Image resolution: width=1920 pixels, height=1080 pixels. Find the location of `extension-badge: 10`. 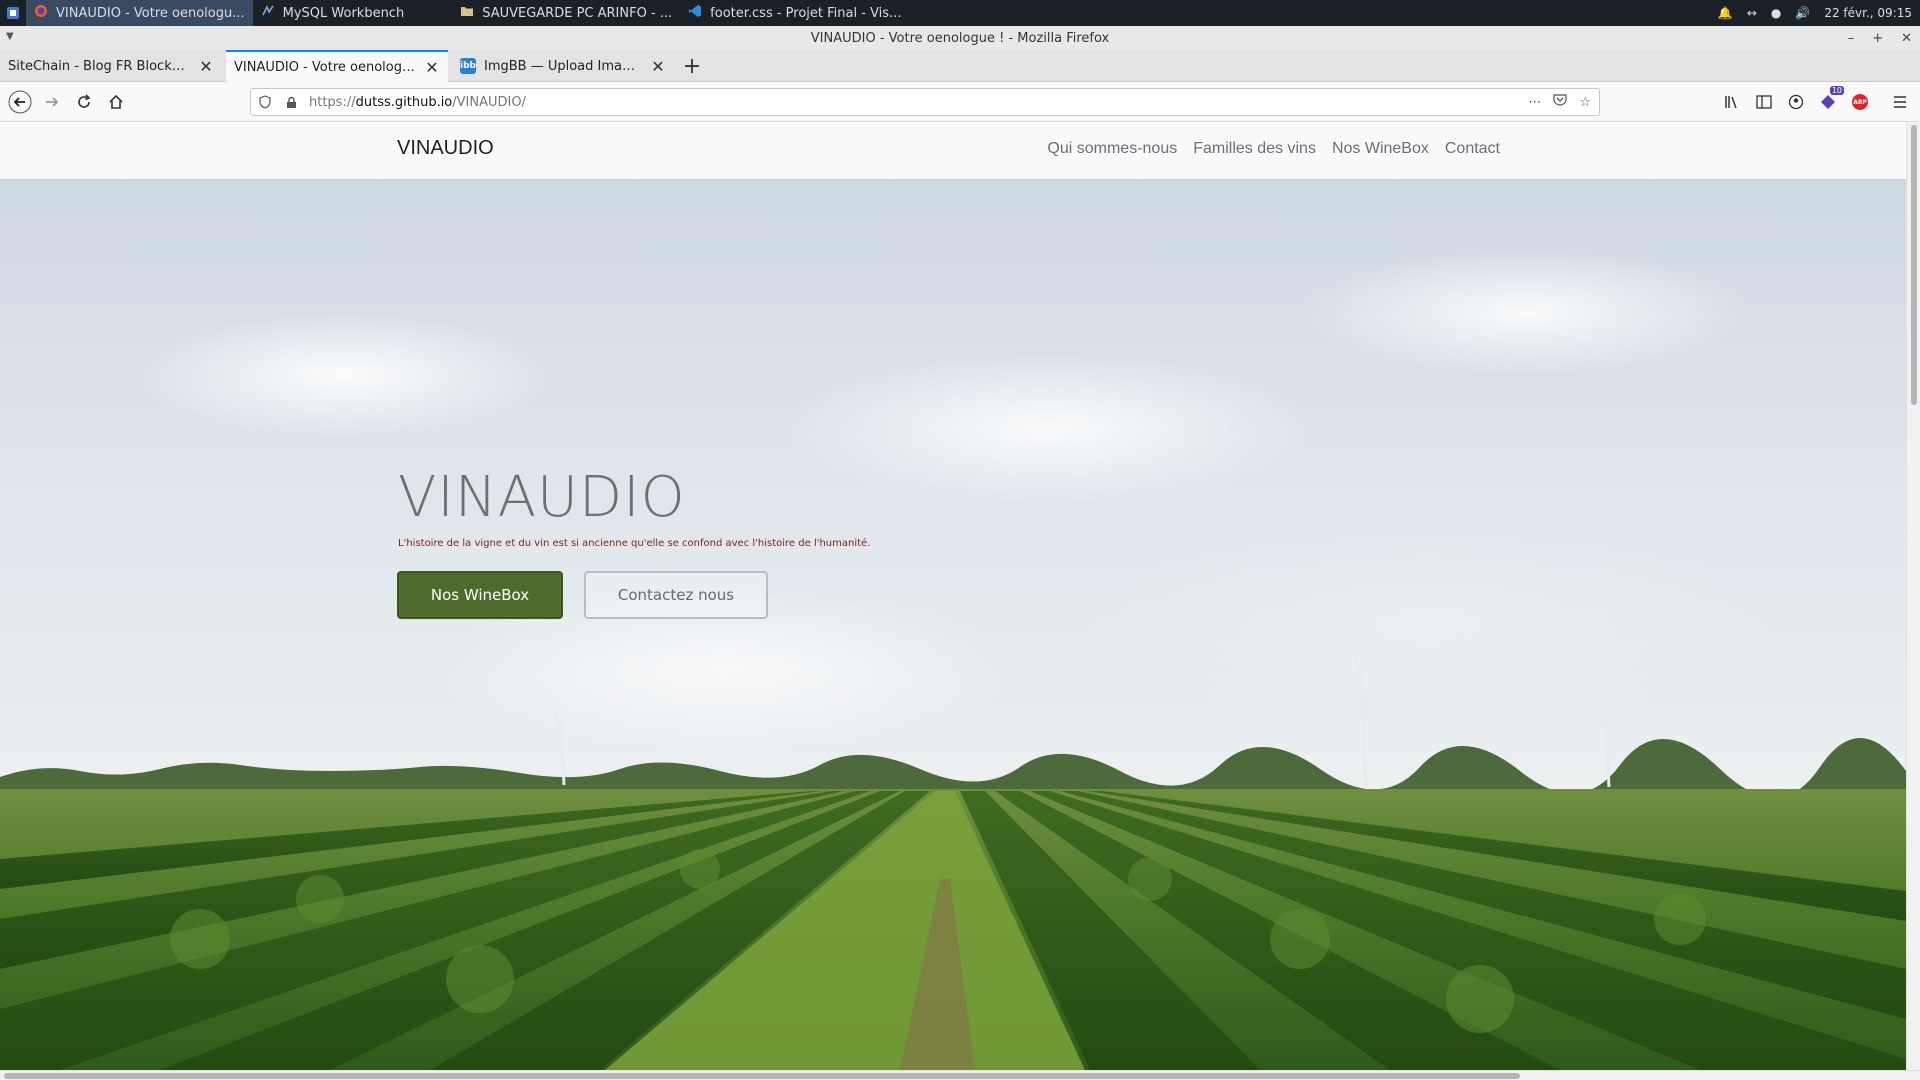

extension-badge: 10 is located at coordinates (1836, 90).